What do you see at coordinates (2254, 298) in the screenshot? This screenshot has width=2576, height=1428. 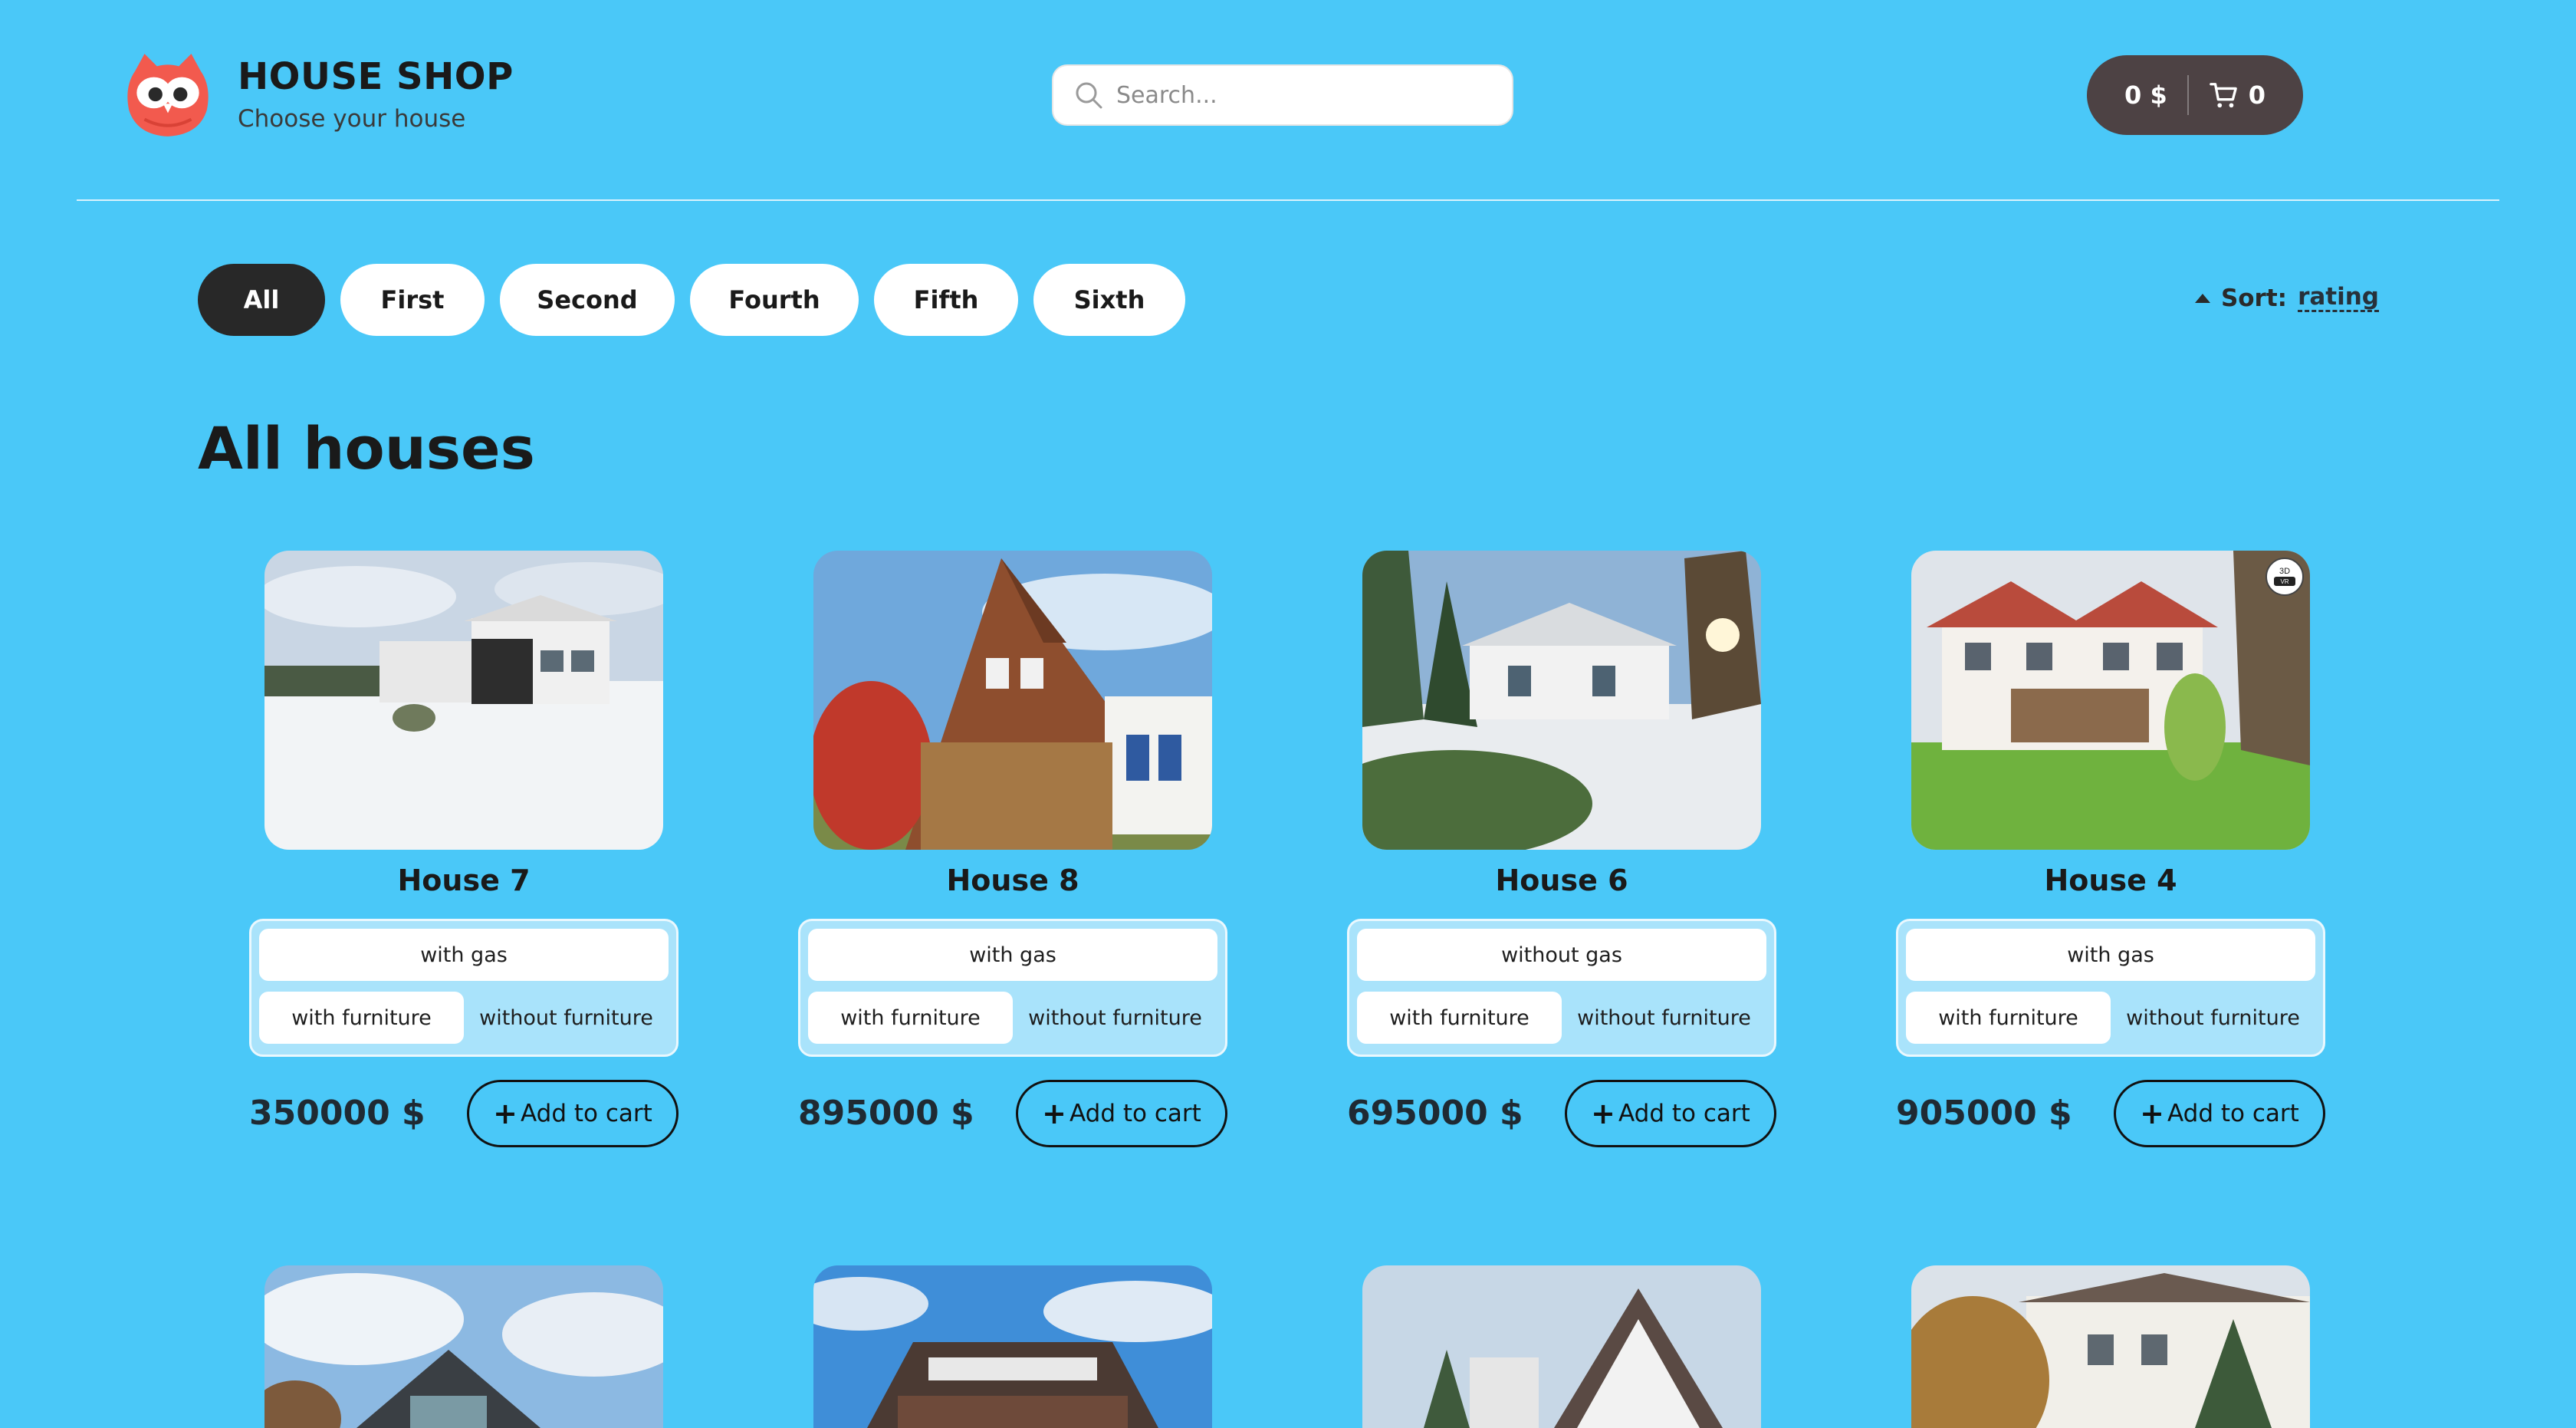 I see `sort-label: Sort:` at bounding box center [2254, 298].